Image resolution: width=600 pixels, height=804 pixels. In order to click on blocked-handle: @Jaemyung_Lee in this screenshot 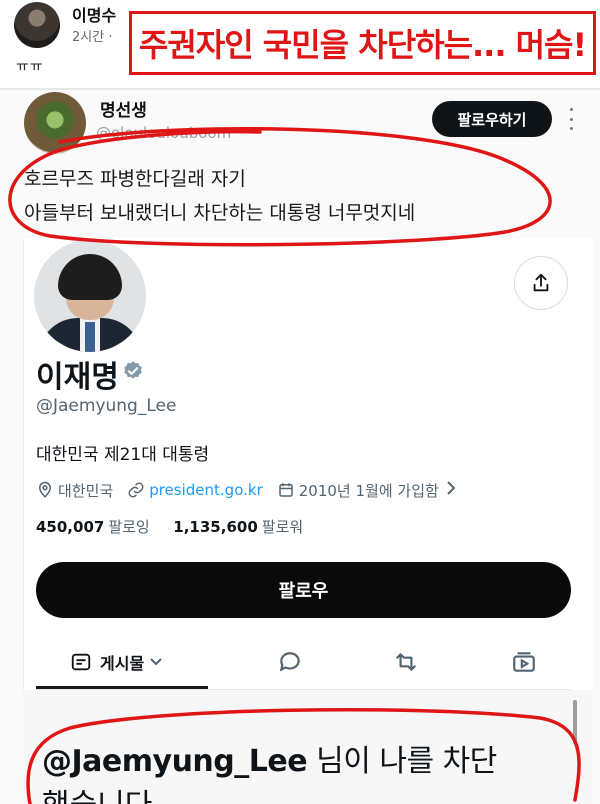, I will do `click(175, 761)`.